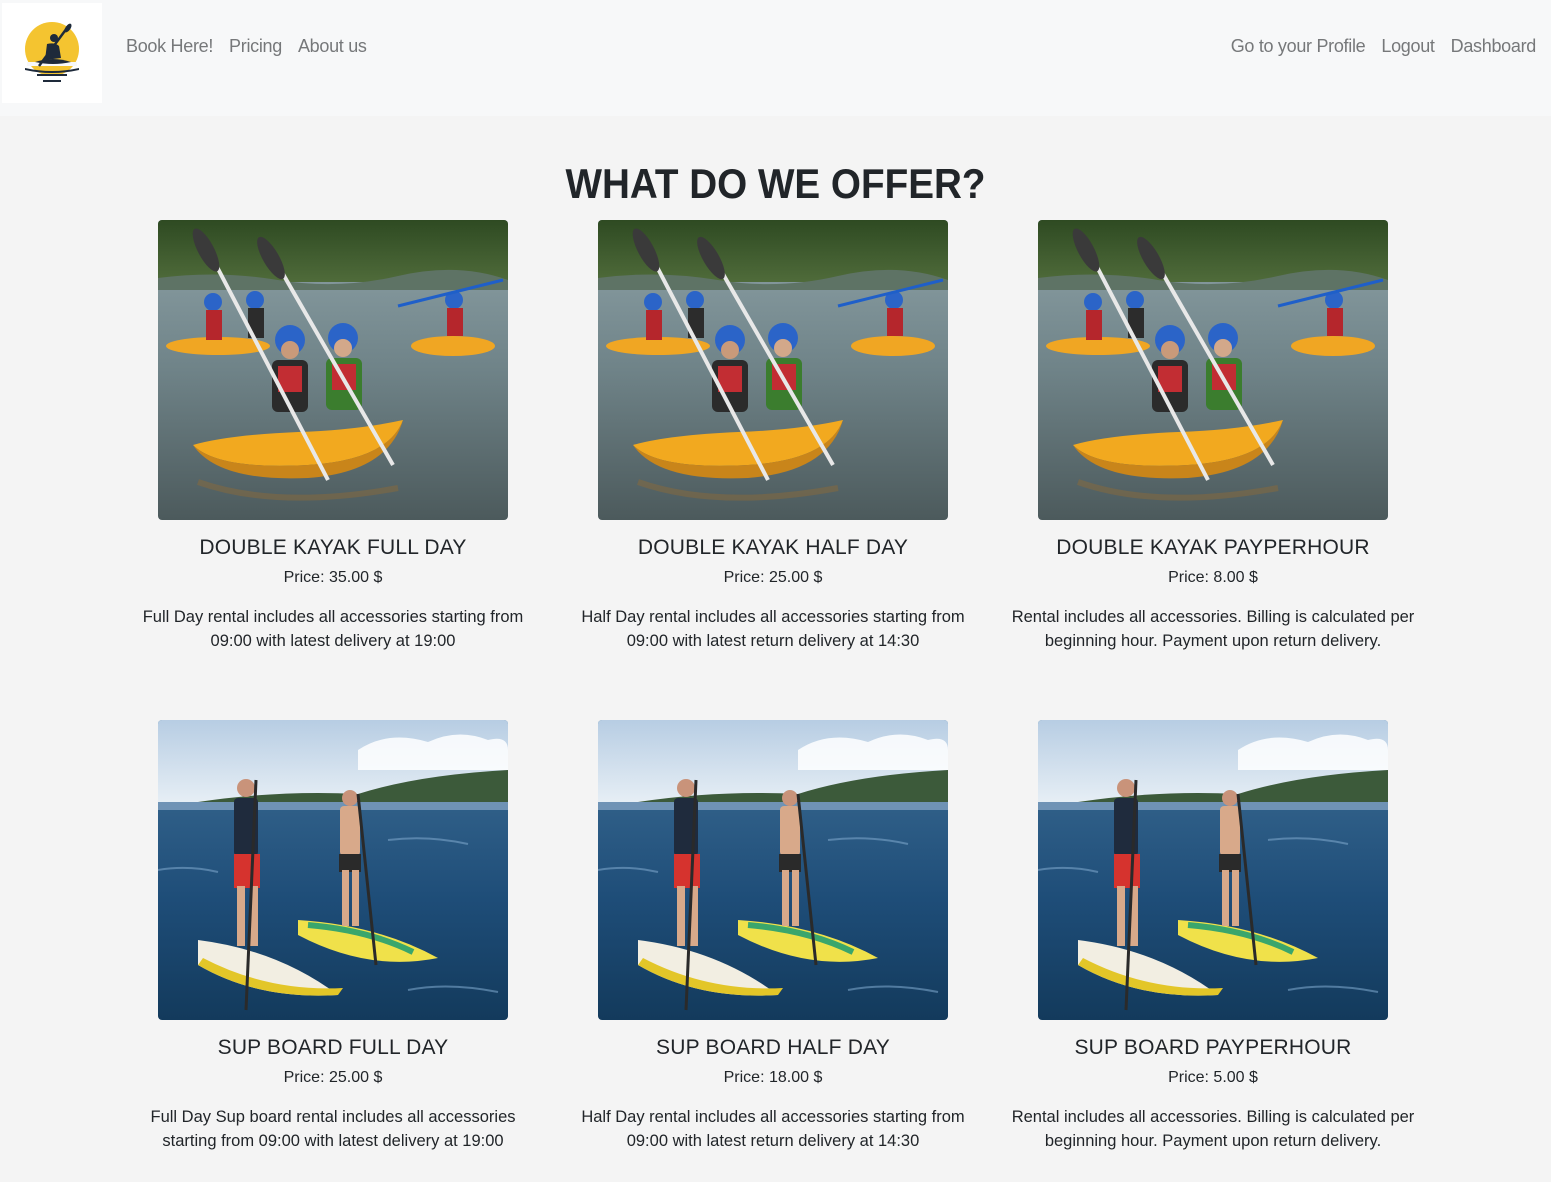  What do you see at coordinates (1213, 1047) in the screenshot?
I see `offer-title: SUP BOARD PAYPERHOUR` at bounding box center [1213, 1047].